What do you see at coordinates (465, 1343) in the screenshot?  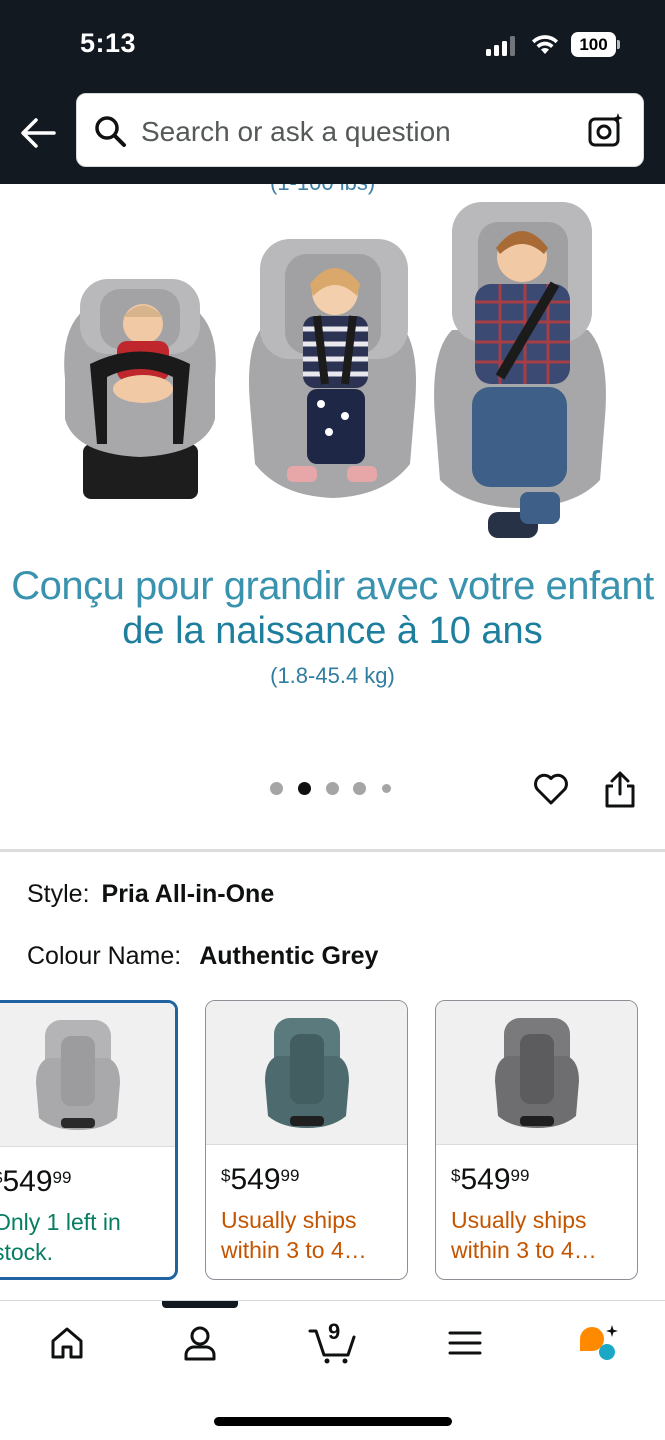 I see `menu-icon` at bounding box center [465, 1343].